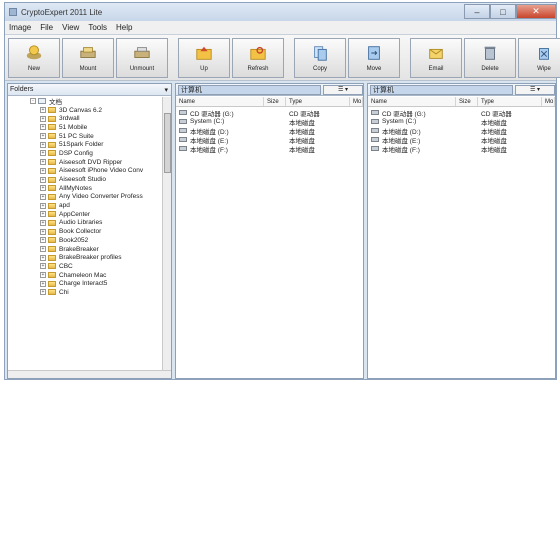 The image size is (560, 540). Describe the element at coordinates (84, 118) in the screenshot. I see `tree-item: +3rdwall` at that location.